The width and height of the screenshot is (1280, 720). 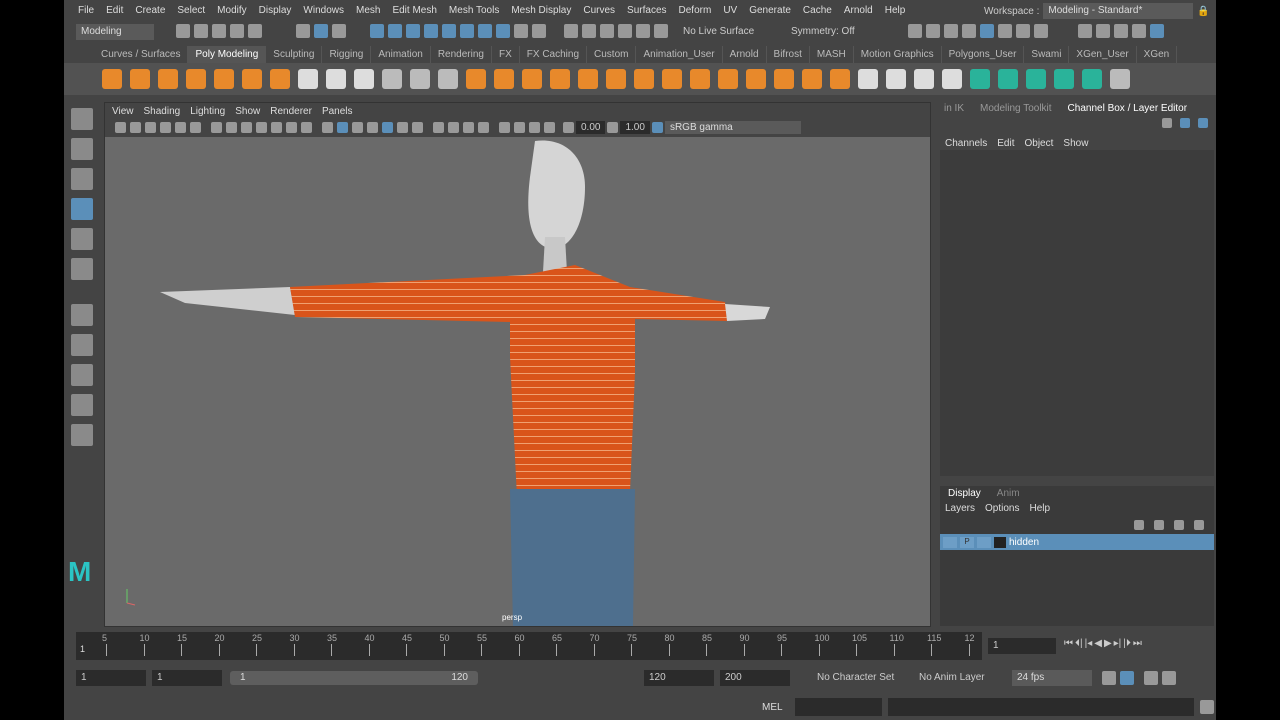 What do you see at coordinates (150, 10) in the screenshot?
I see `menu-create: Create` at bounding box center [150, 10].